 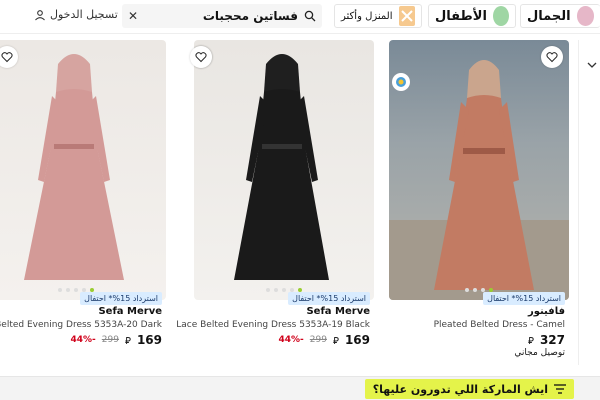 I want to click on kids-thumbnail, so click(x=500, y=16).